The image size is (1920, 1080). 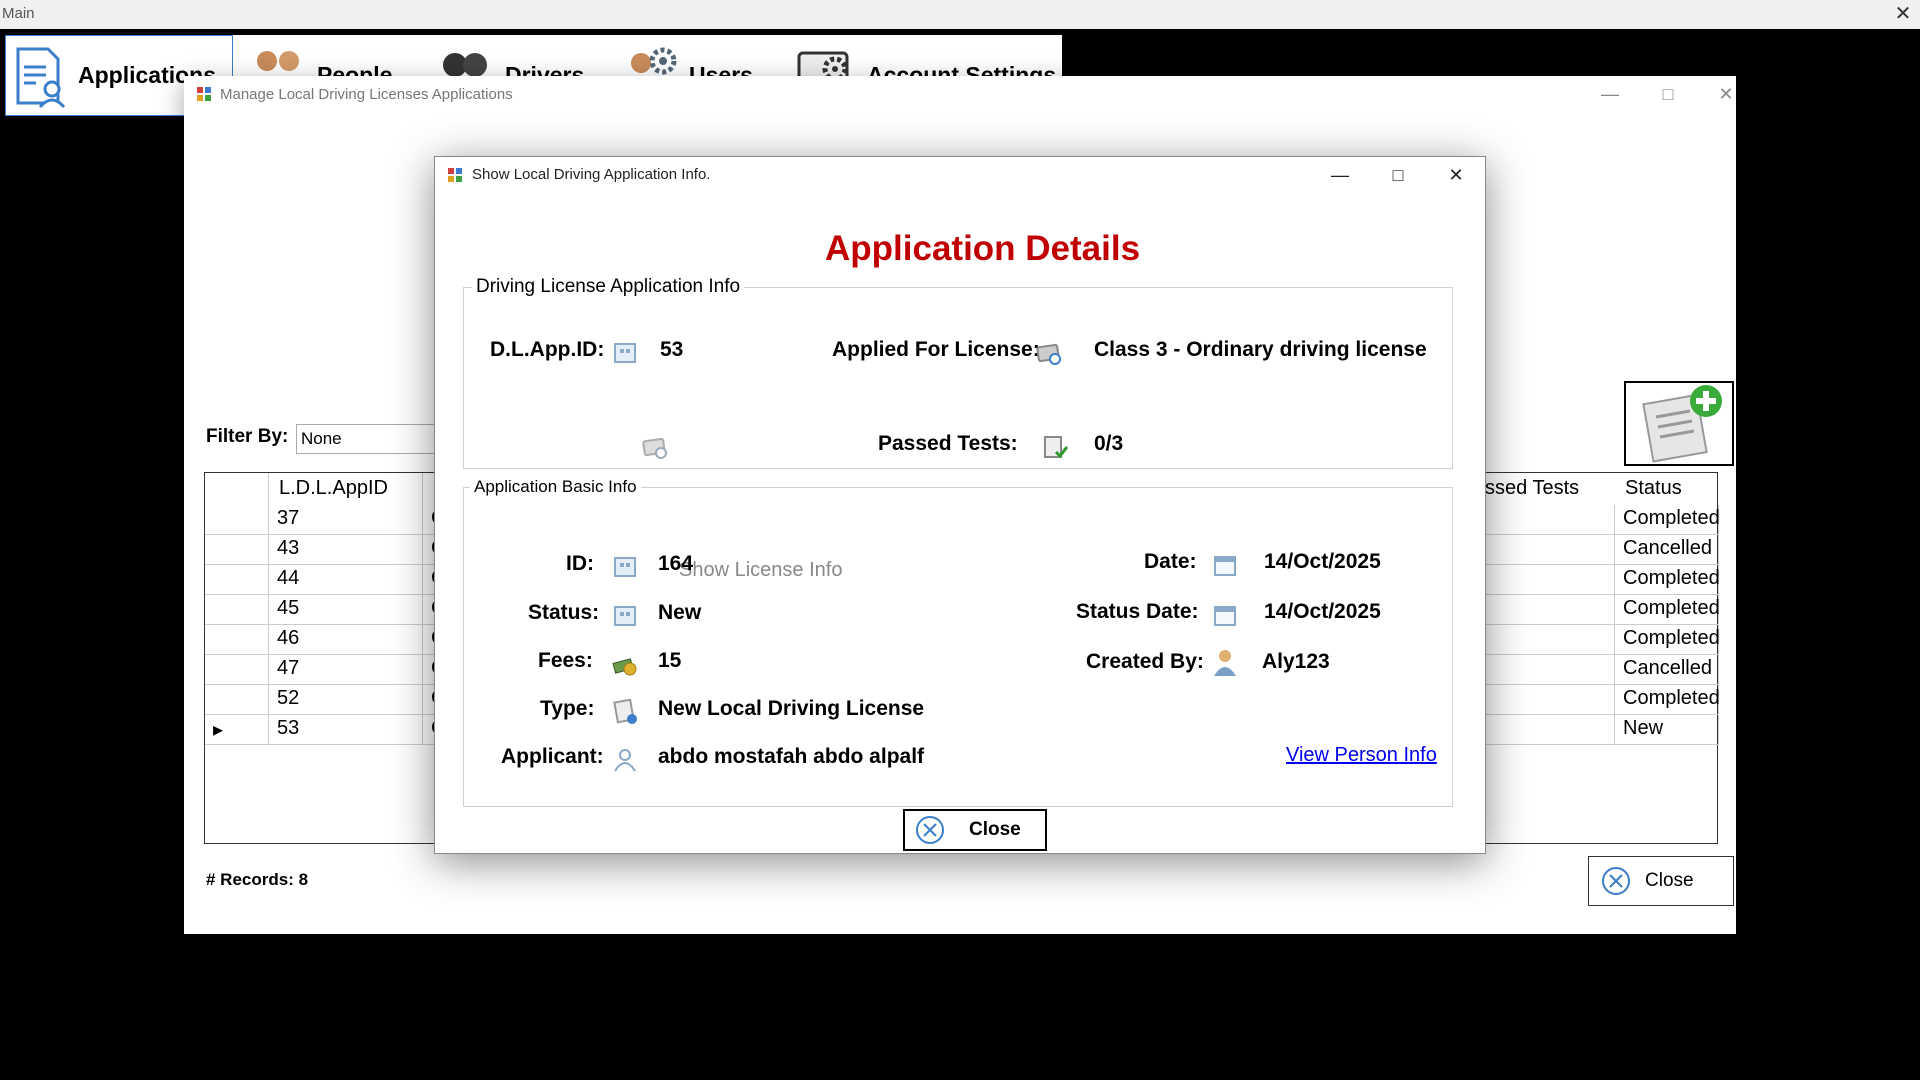 I want to click on main-window-title: Main, so click(x=18, y=13).